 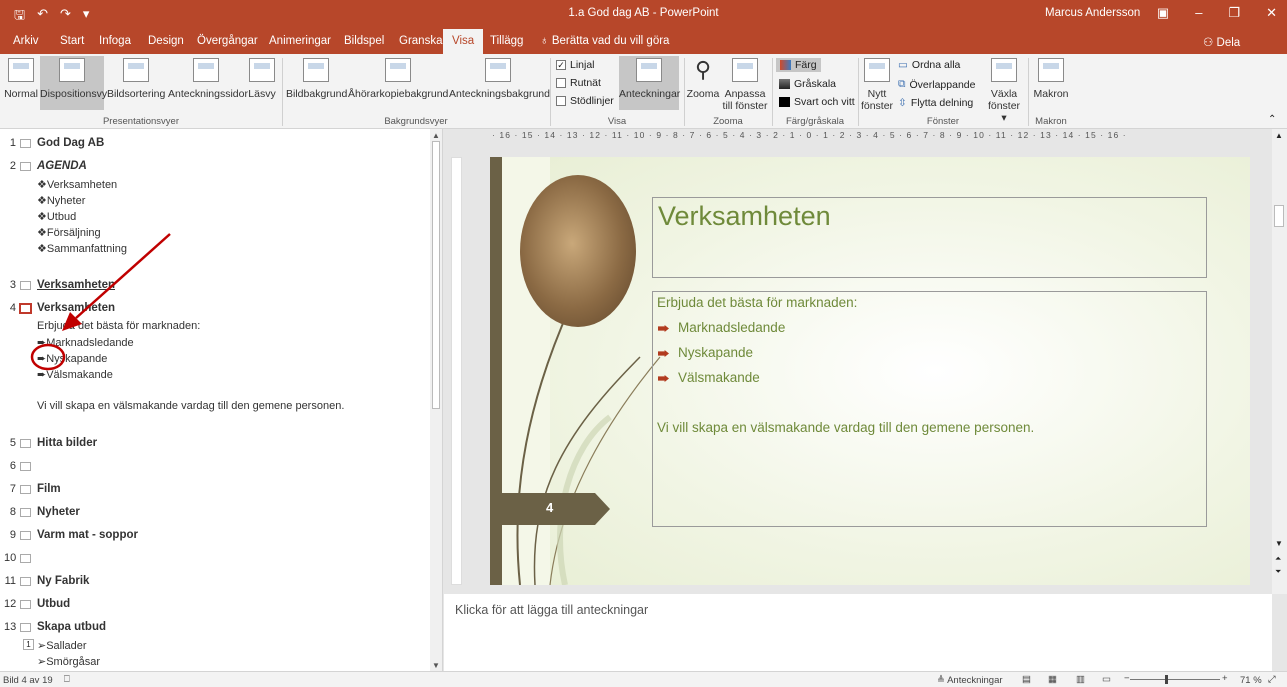 I want to click on notes-placeholder: Klicka för att lägga till anteckningar, so click(x=551, y=610).